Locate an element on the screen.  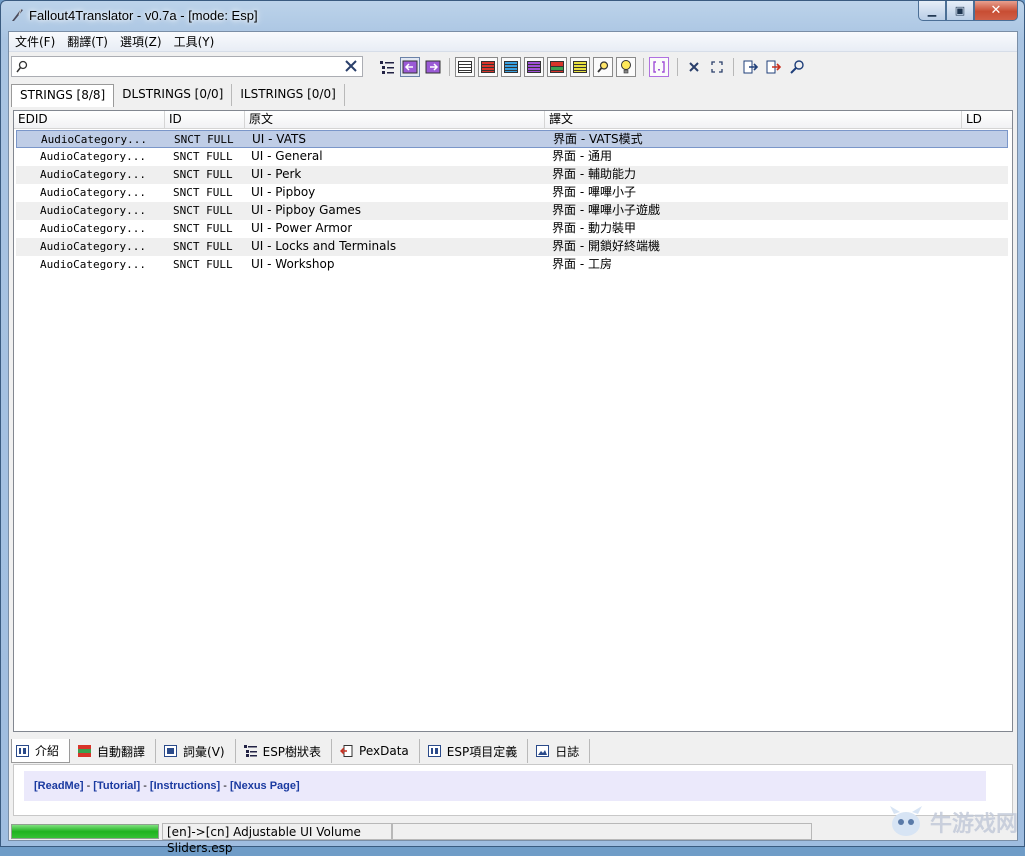
list-blue-icon is located at coordinates (511, 67).